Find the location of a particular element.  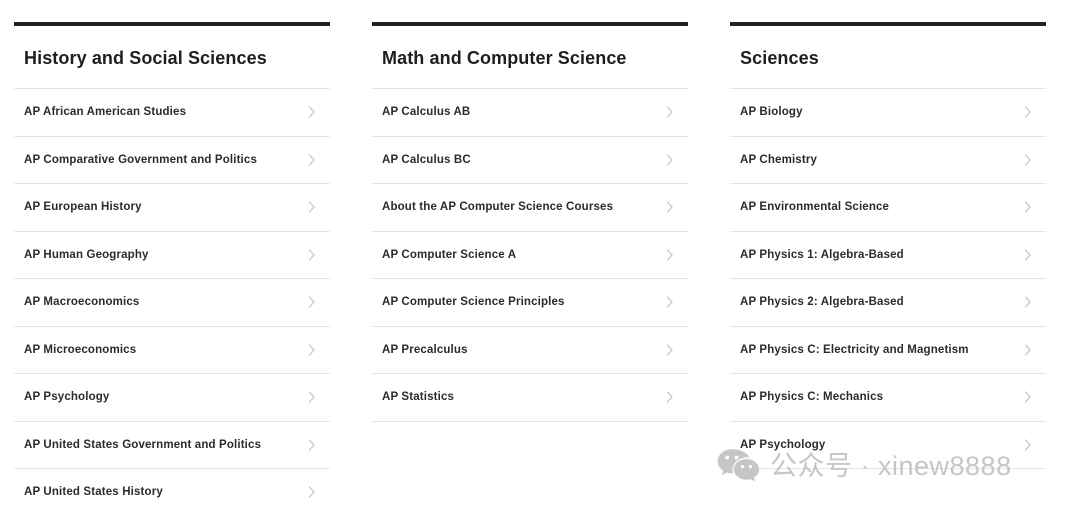

column-heading: Sciences is located at coordinates (888, 57).